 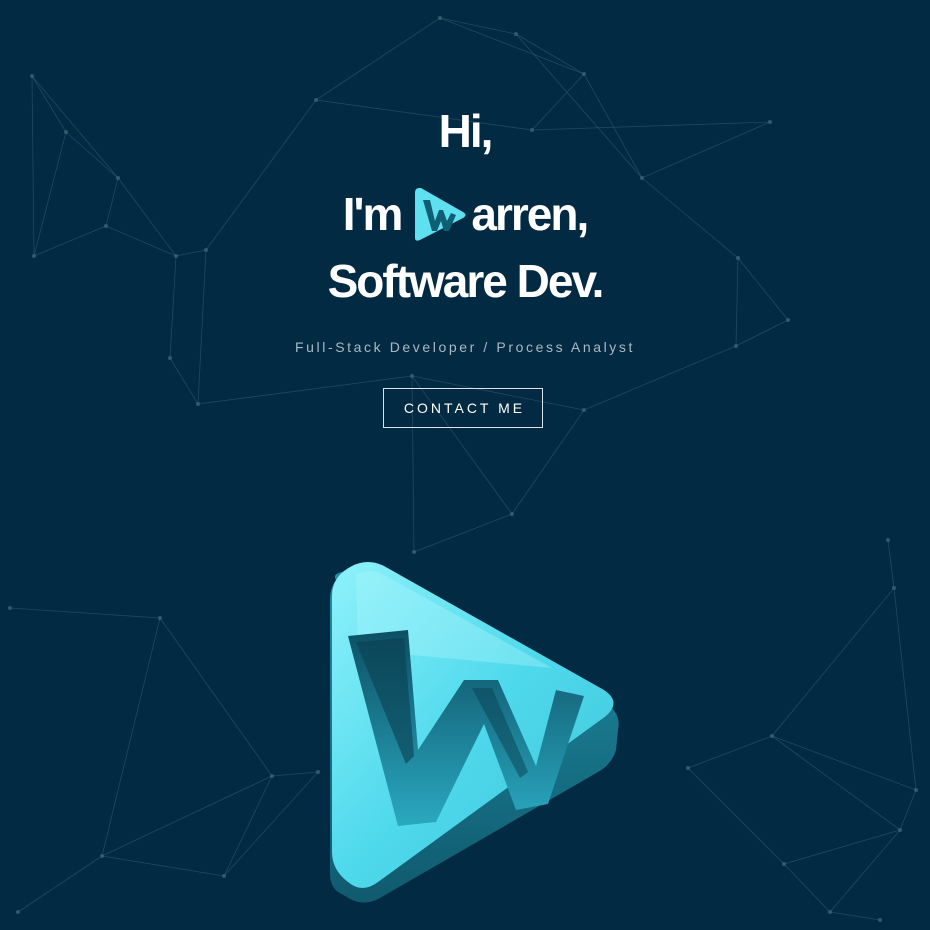 What do you see at coordinates (373, 214) in the screenshot?
I see `hero-intro-prefix: I'm` at bounding box center [373, 214].